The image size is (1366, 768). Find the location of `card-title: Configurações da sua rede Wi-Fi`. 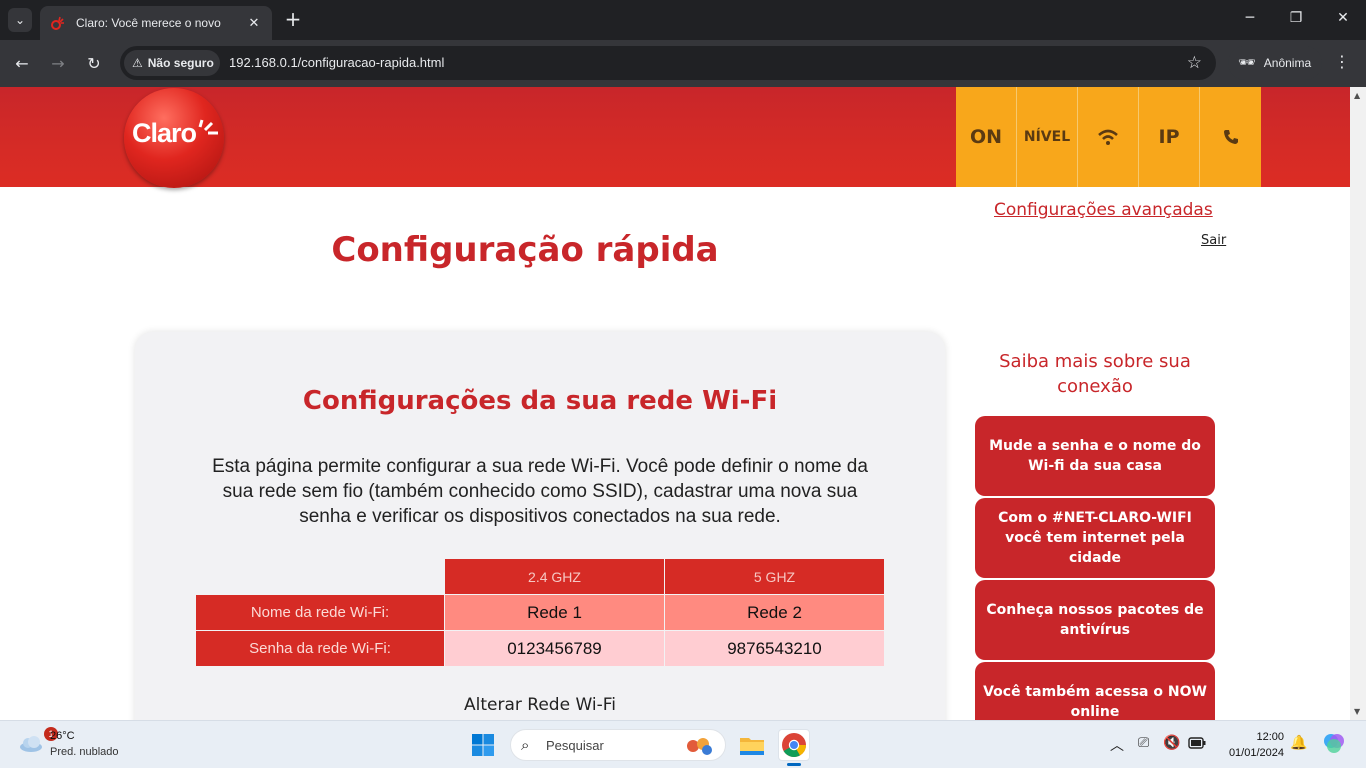

card-title: Configurações da sua rede Wi-Fi is located at coordinates (540, 401).